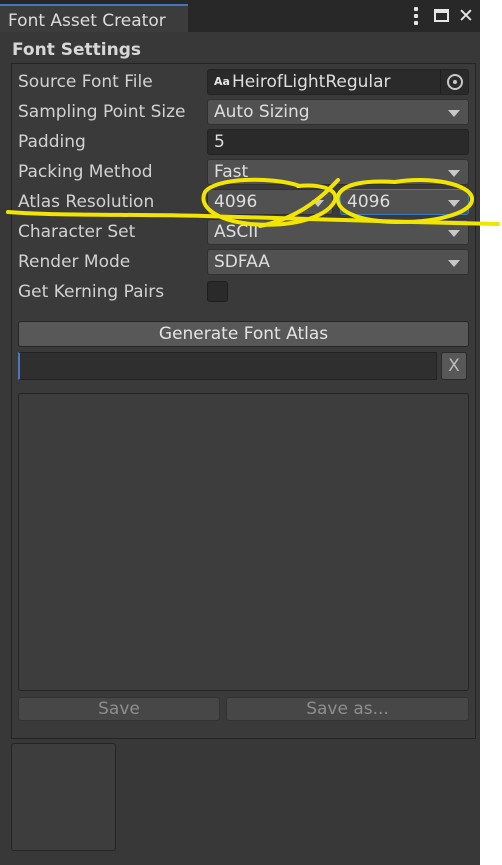  What do you see at coordinates (369, 202) in the screenshot?
I see `atlas-height-value: 4096` at bounding box center [369, 202].